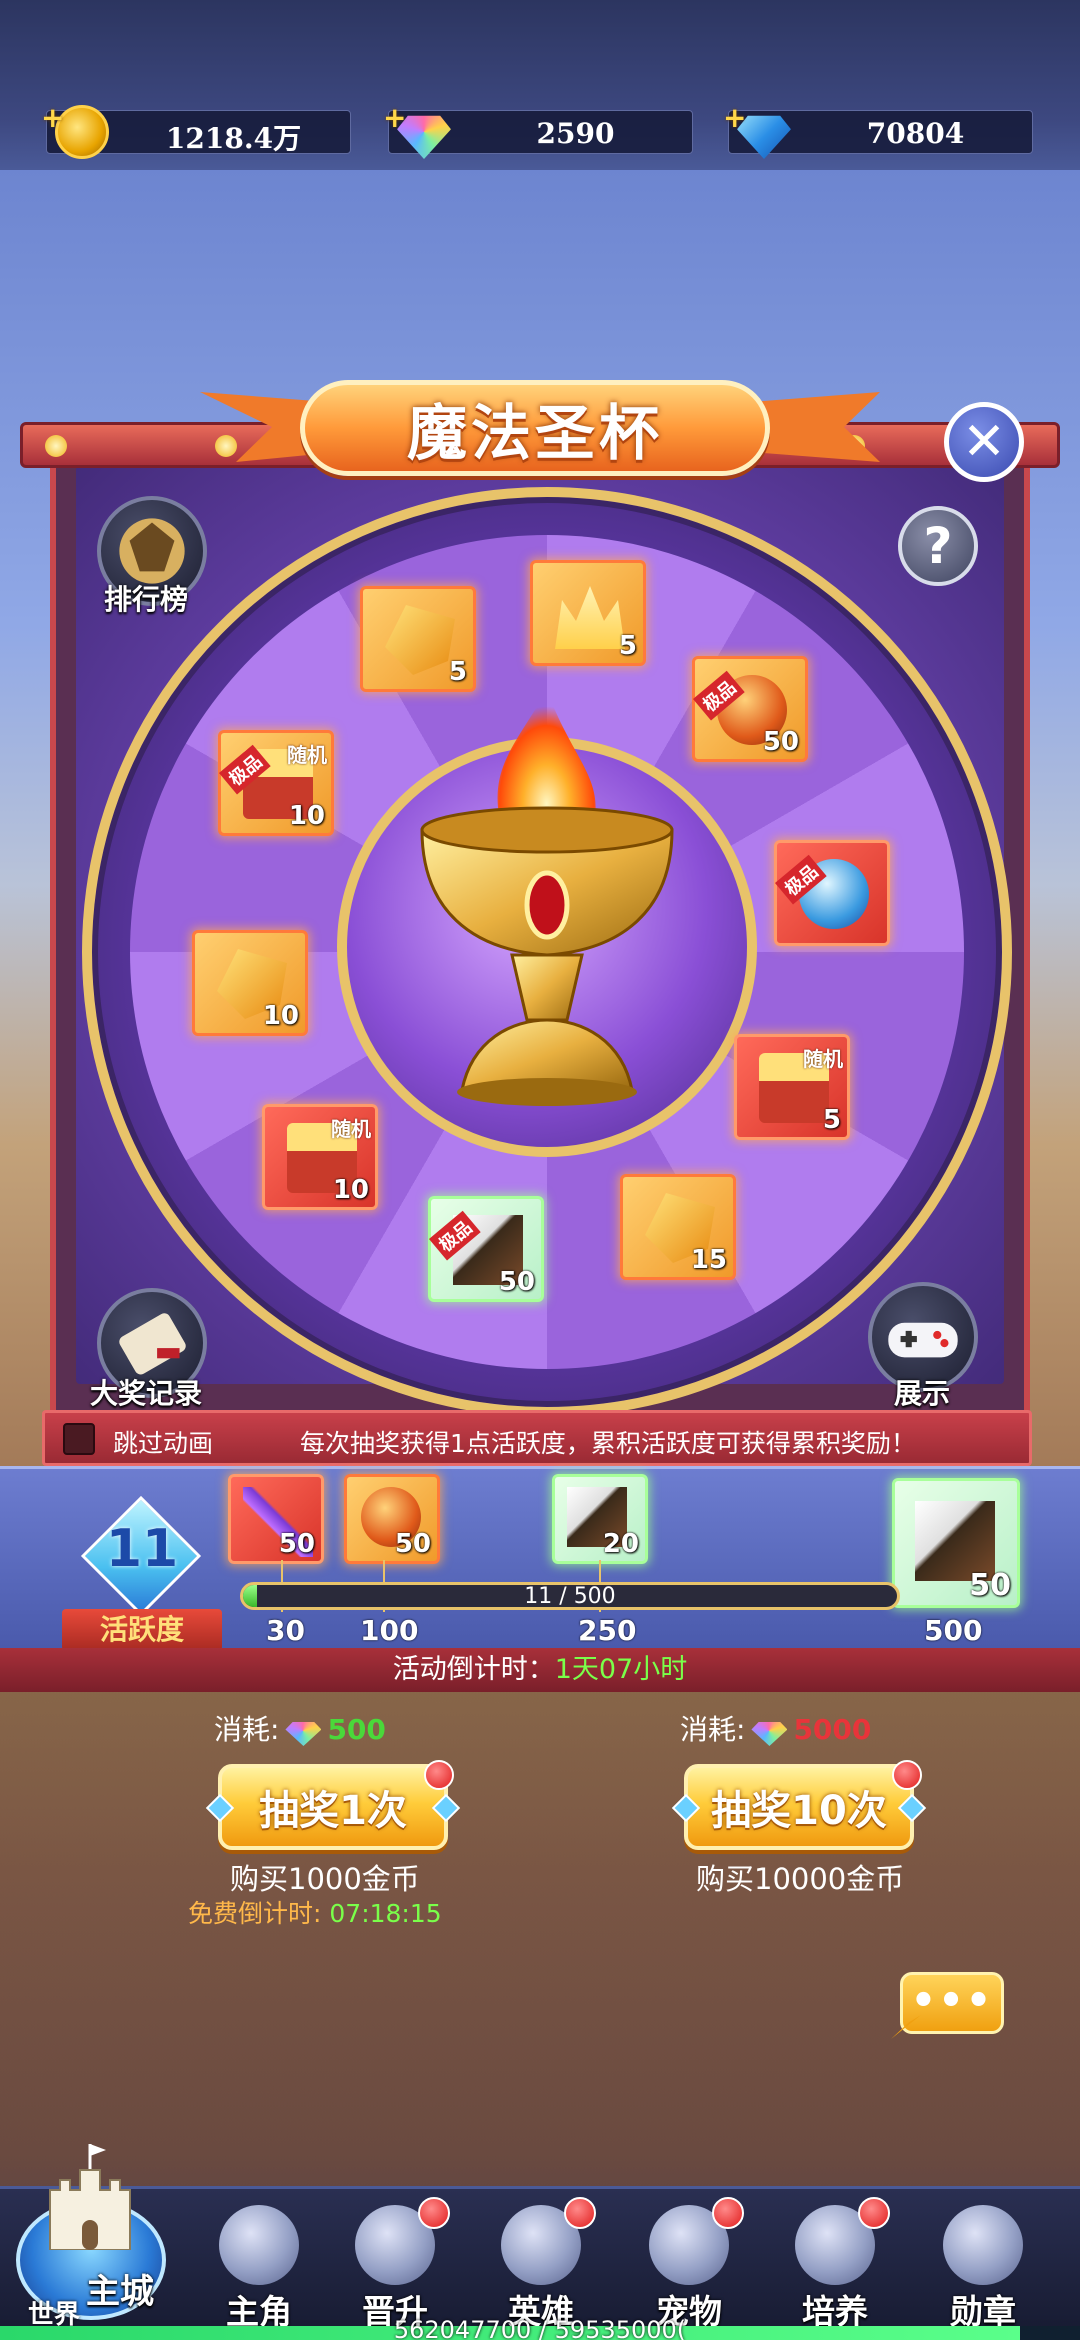  I want to click on skip-animation-checkbox, so click(79, 1439).